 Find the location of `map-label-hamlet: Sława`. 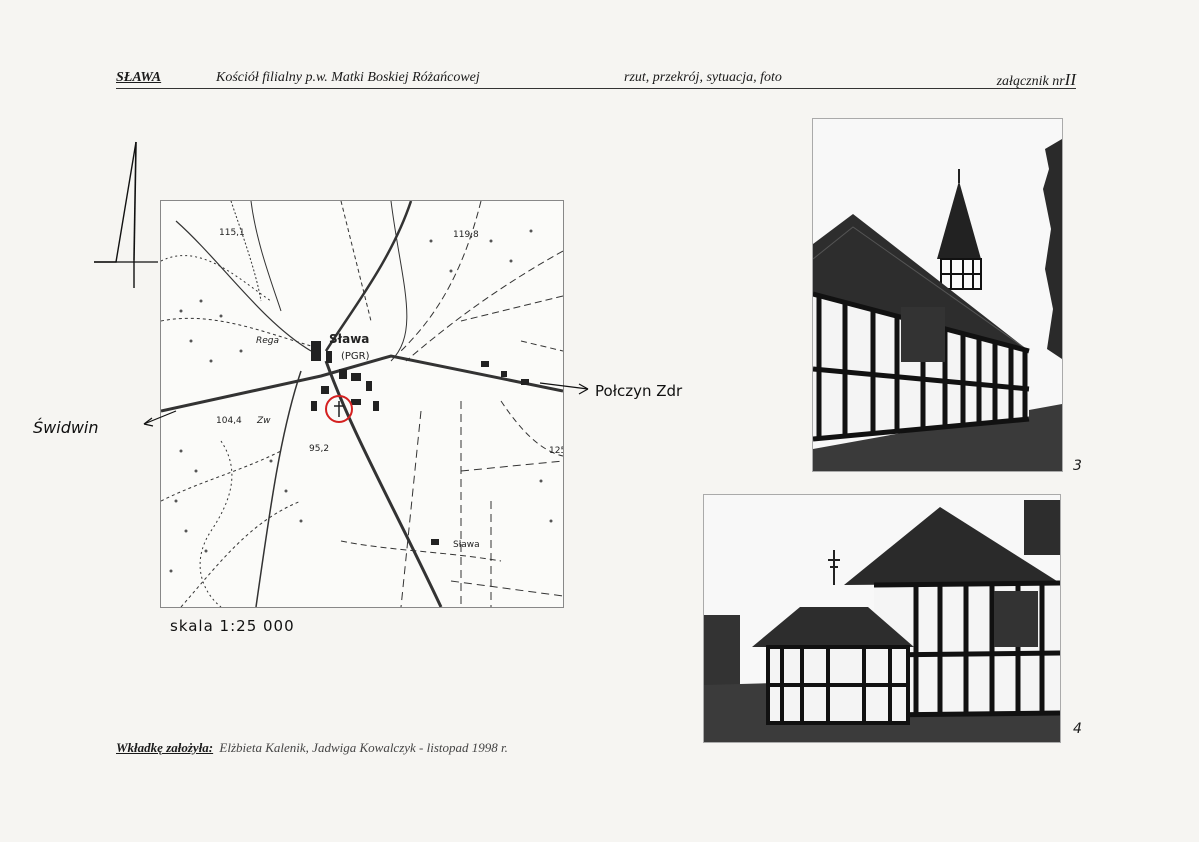

map-label-hamlet: Sława is located at coordinates (466, 545).